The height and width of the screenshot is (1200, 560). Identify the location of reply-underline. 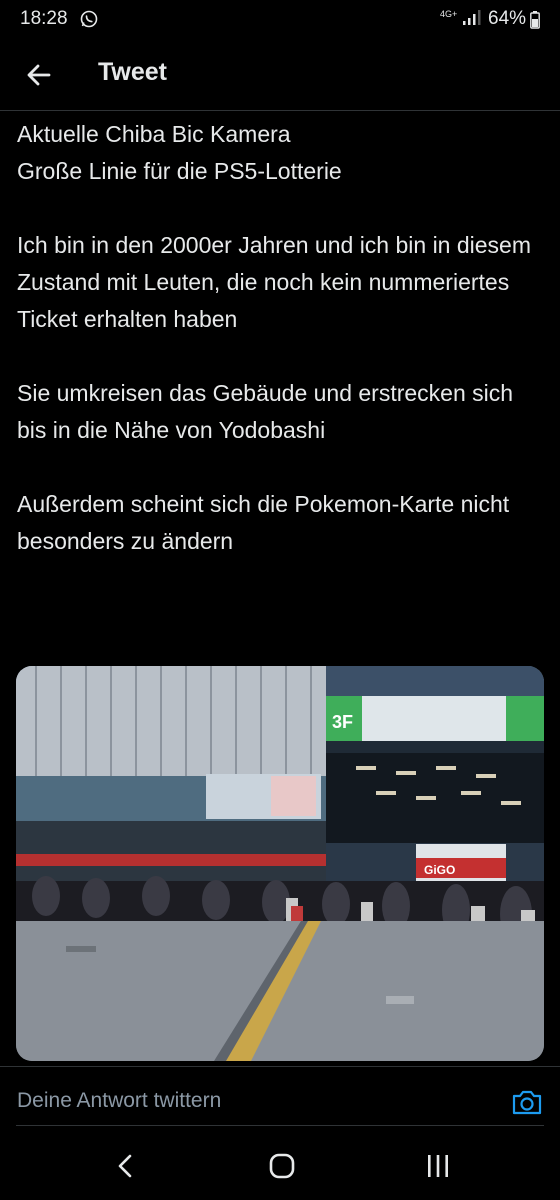
(280, 1125).